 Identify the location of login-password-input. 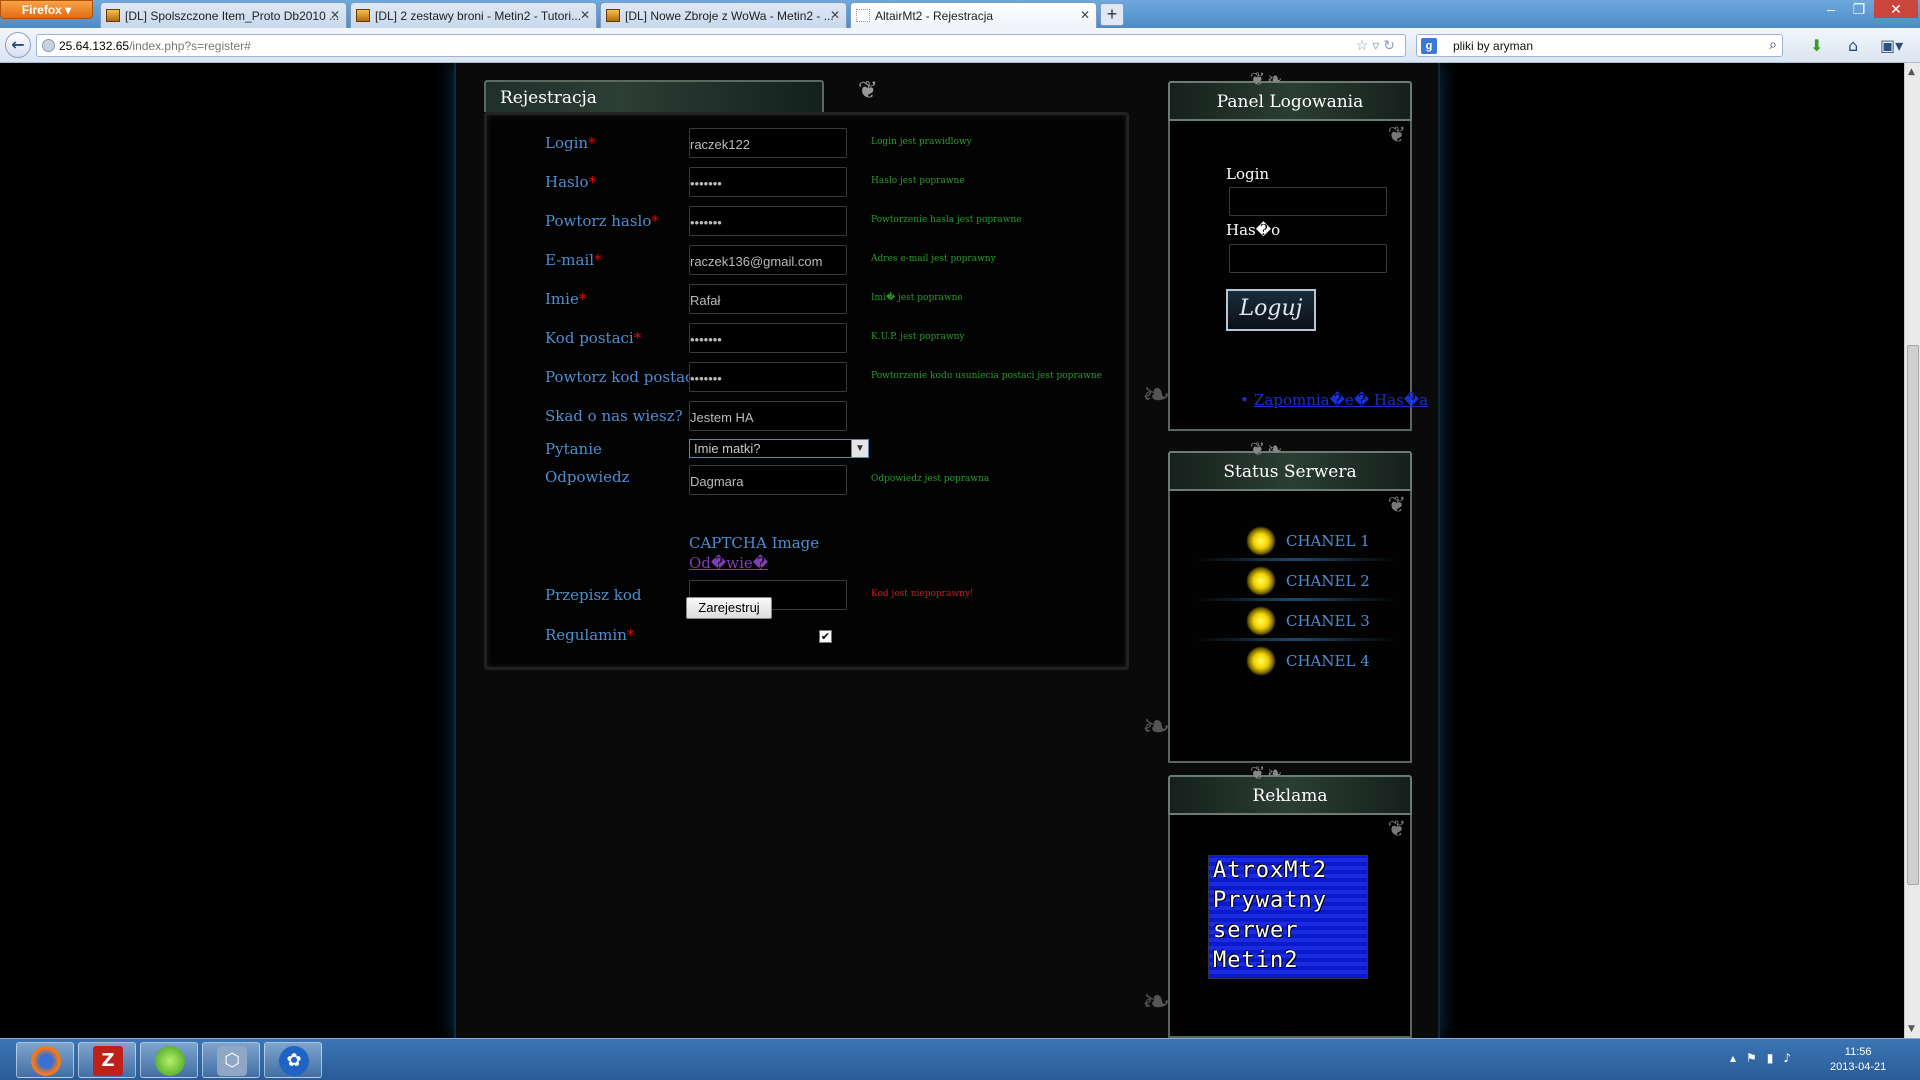
(1308, 258).